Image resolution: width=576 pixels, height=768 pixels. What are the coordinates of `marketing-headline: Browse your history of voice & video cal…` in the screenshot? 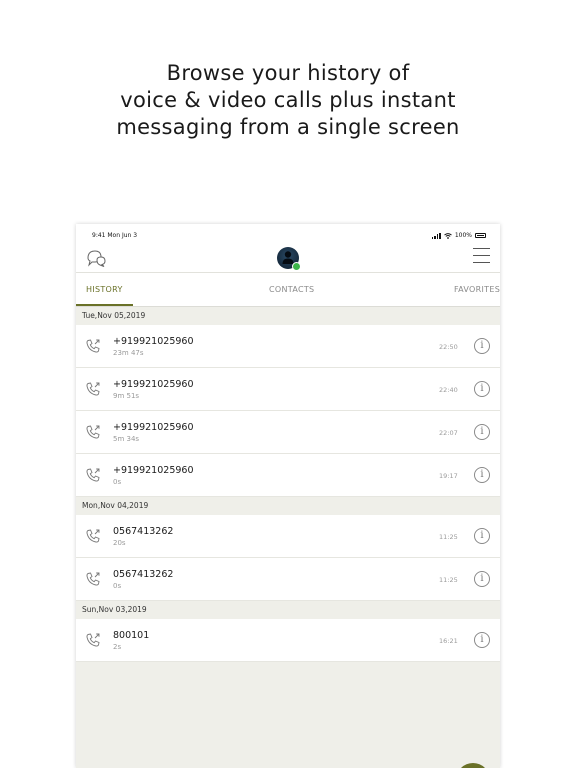 It's located at (288, 100).